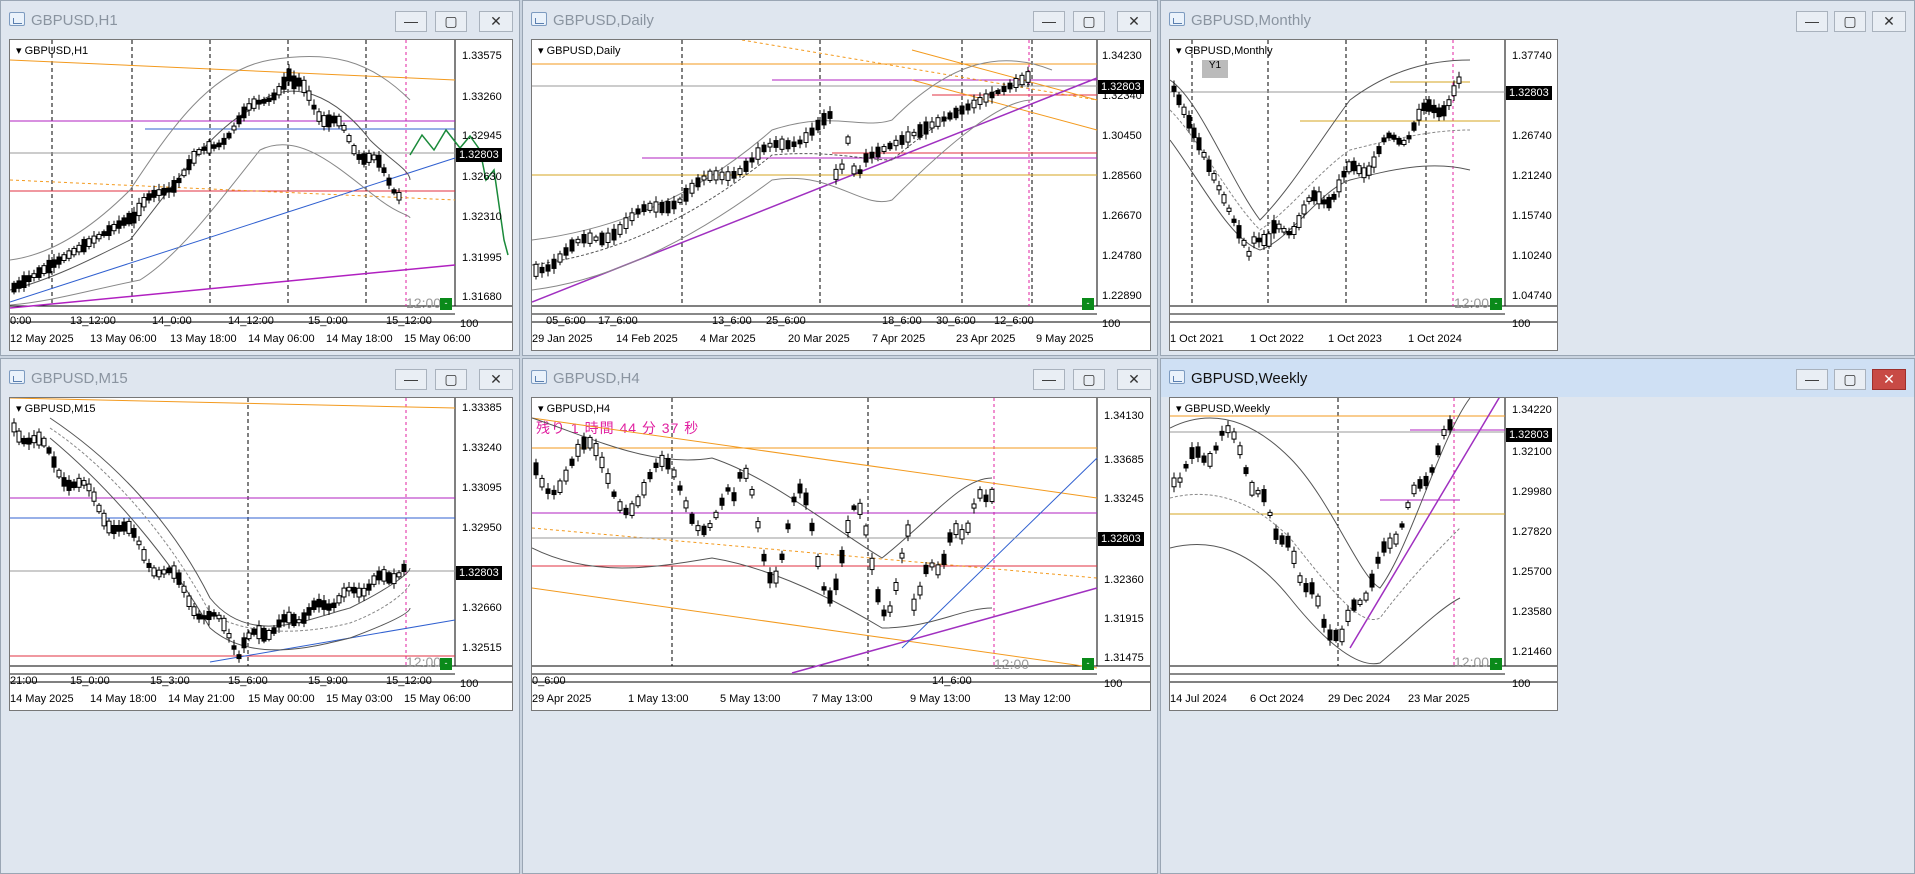 The width and height of the screenshot is (1915, 874). I want to click on time-axis-label: 1 Oct 2023, so click(1355, 339).